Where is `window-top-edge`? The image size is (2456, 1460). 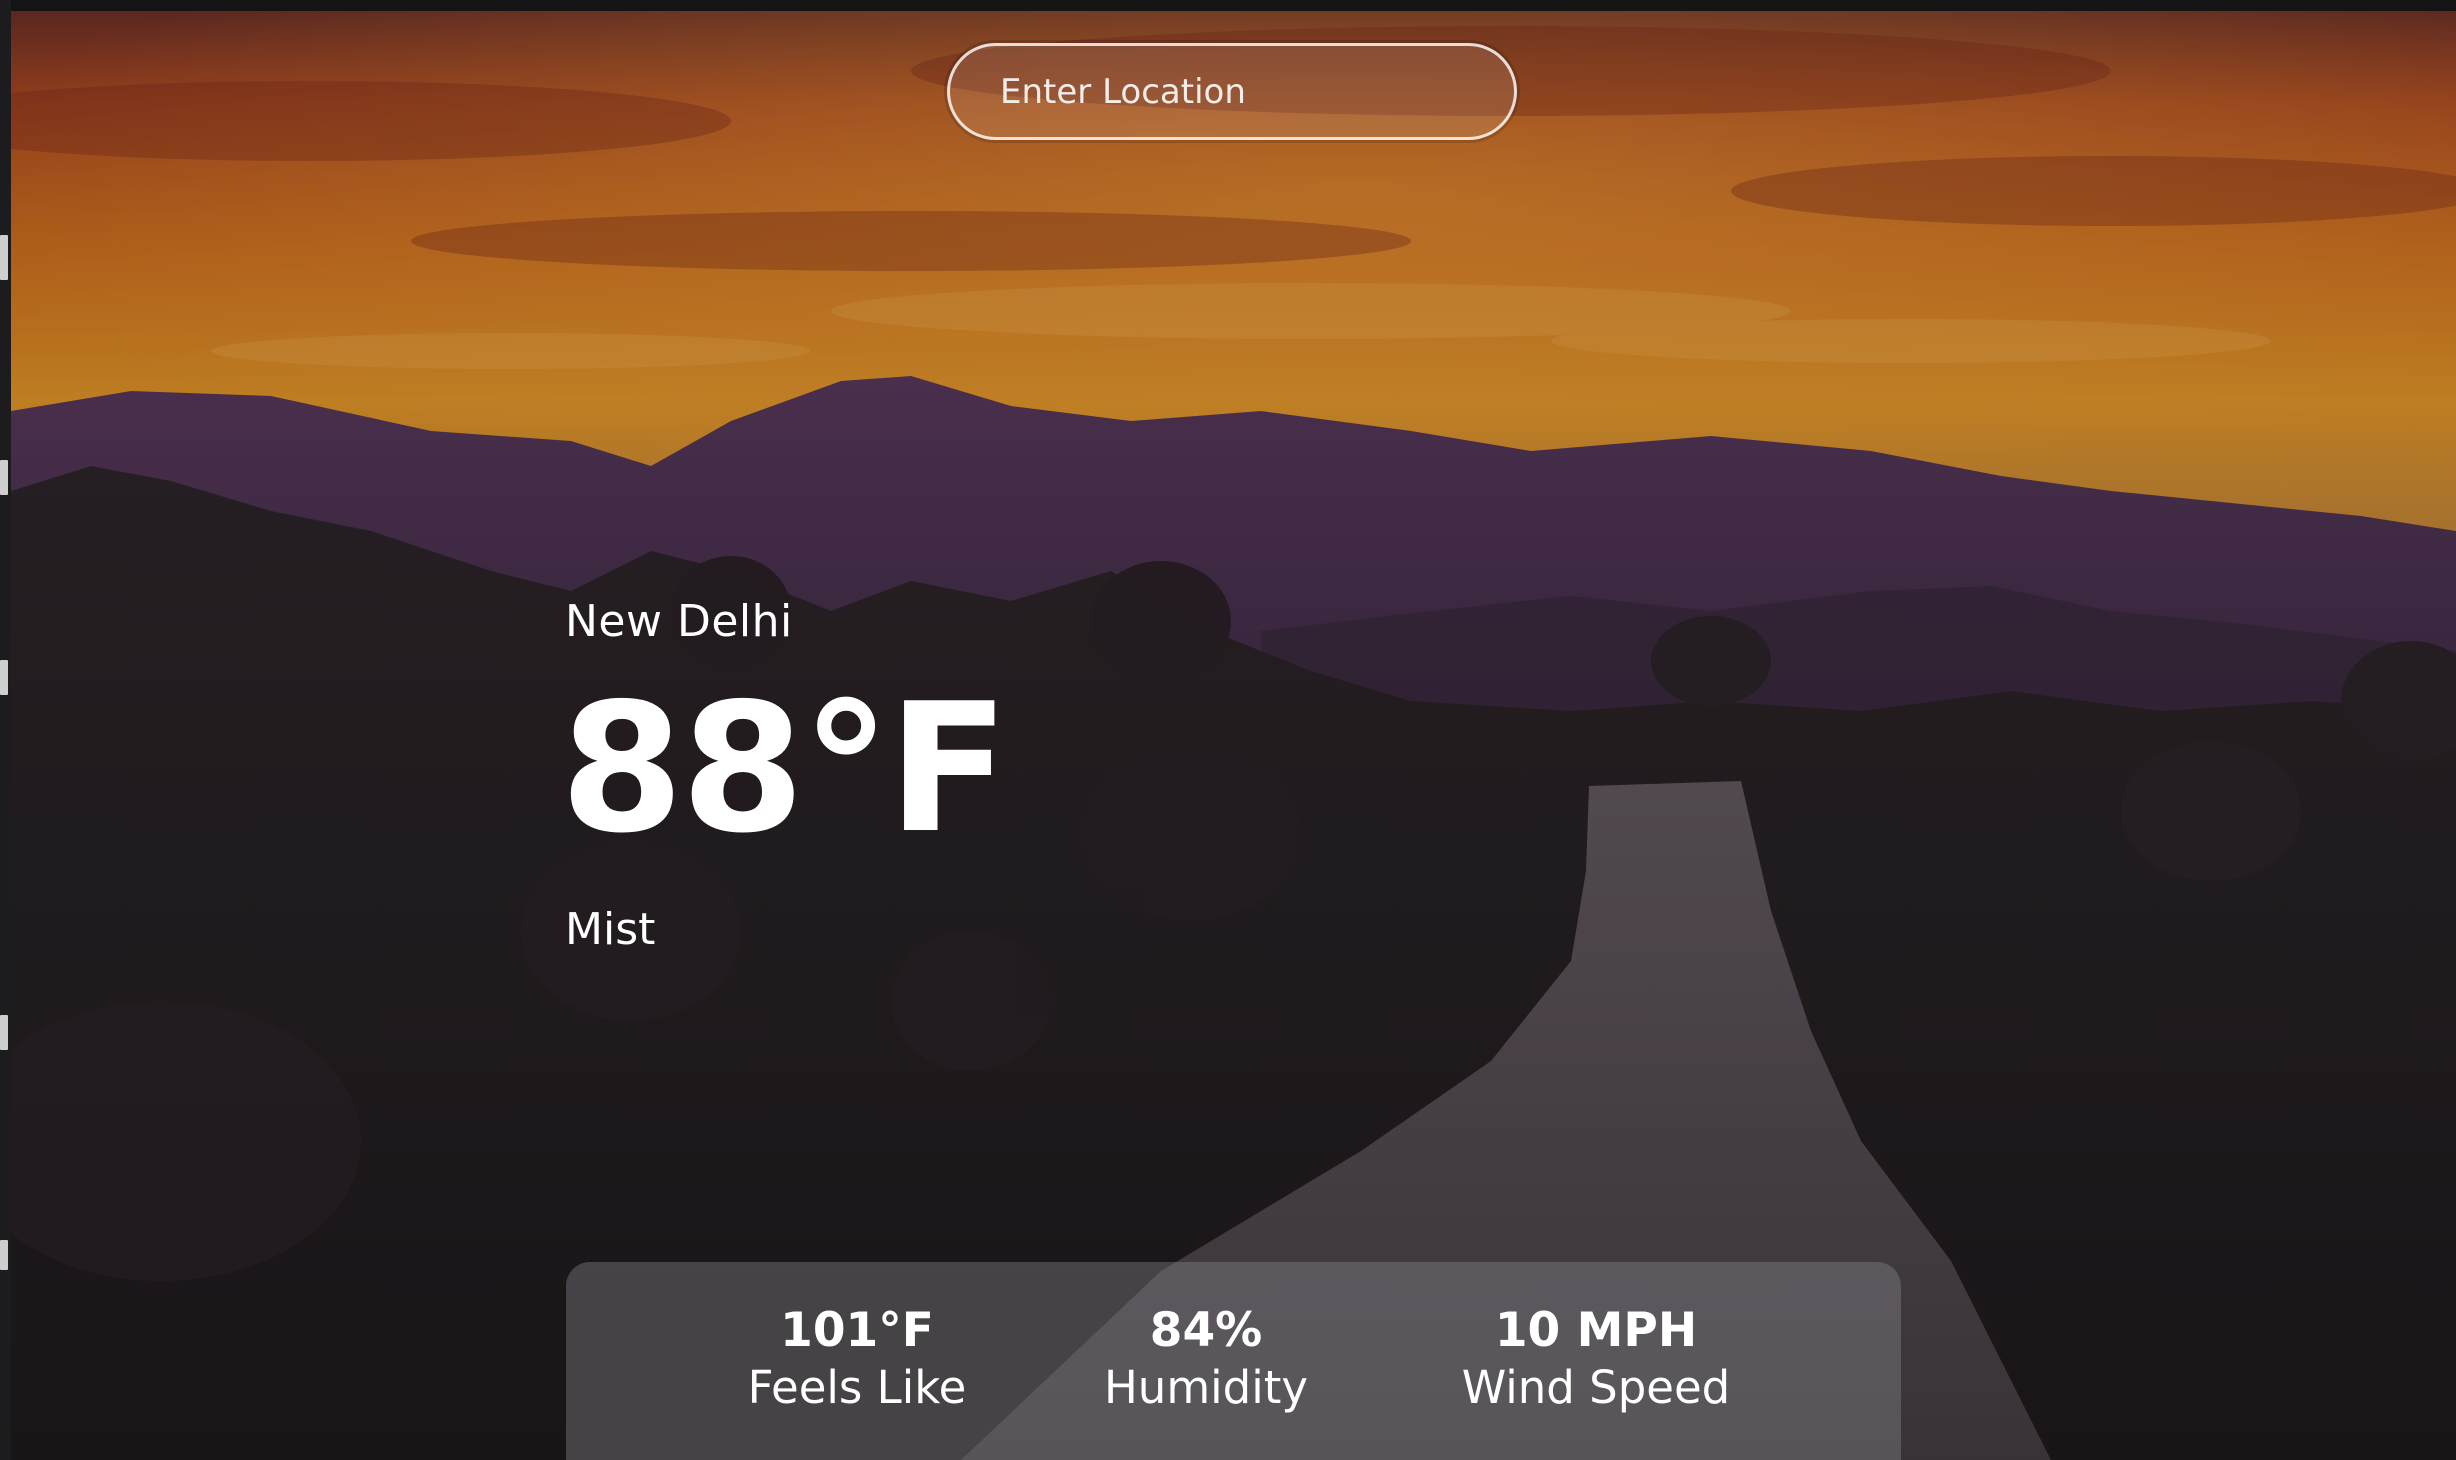 window-top-edge is located at coordinates (1228, 5).